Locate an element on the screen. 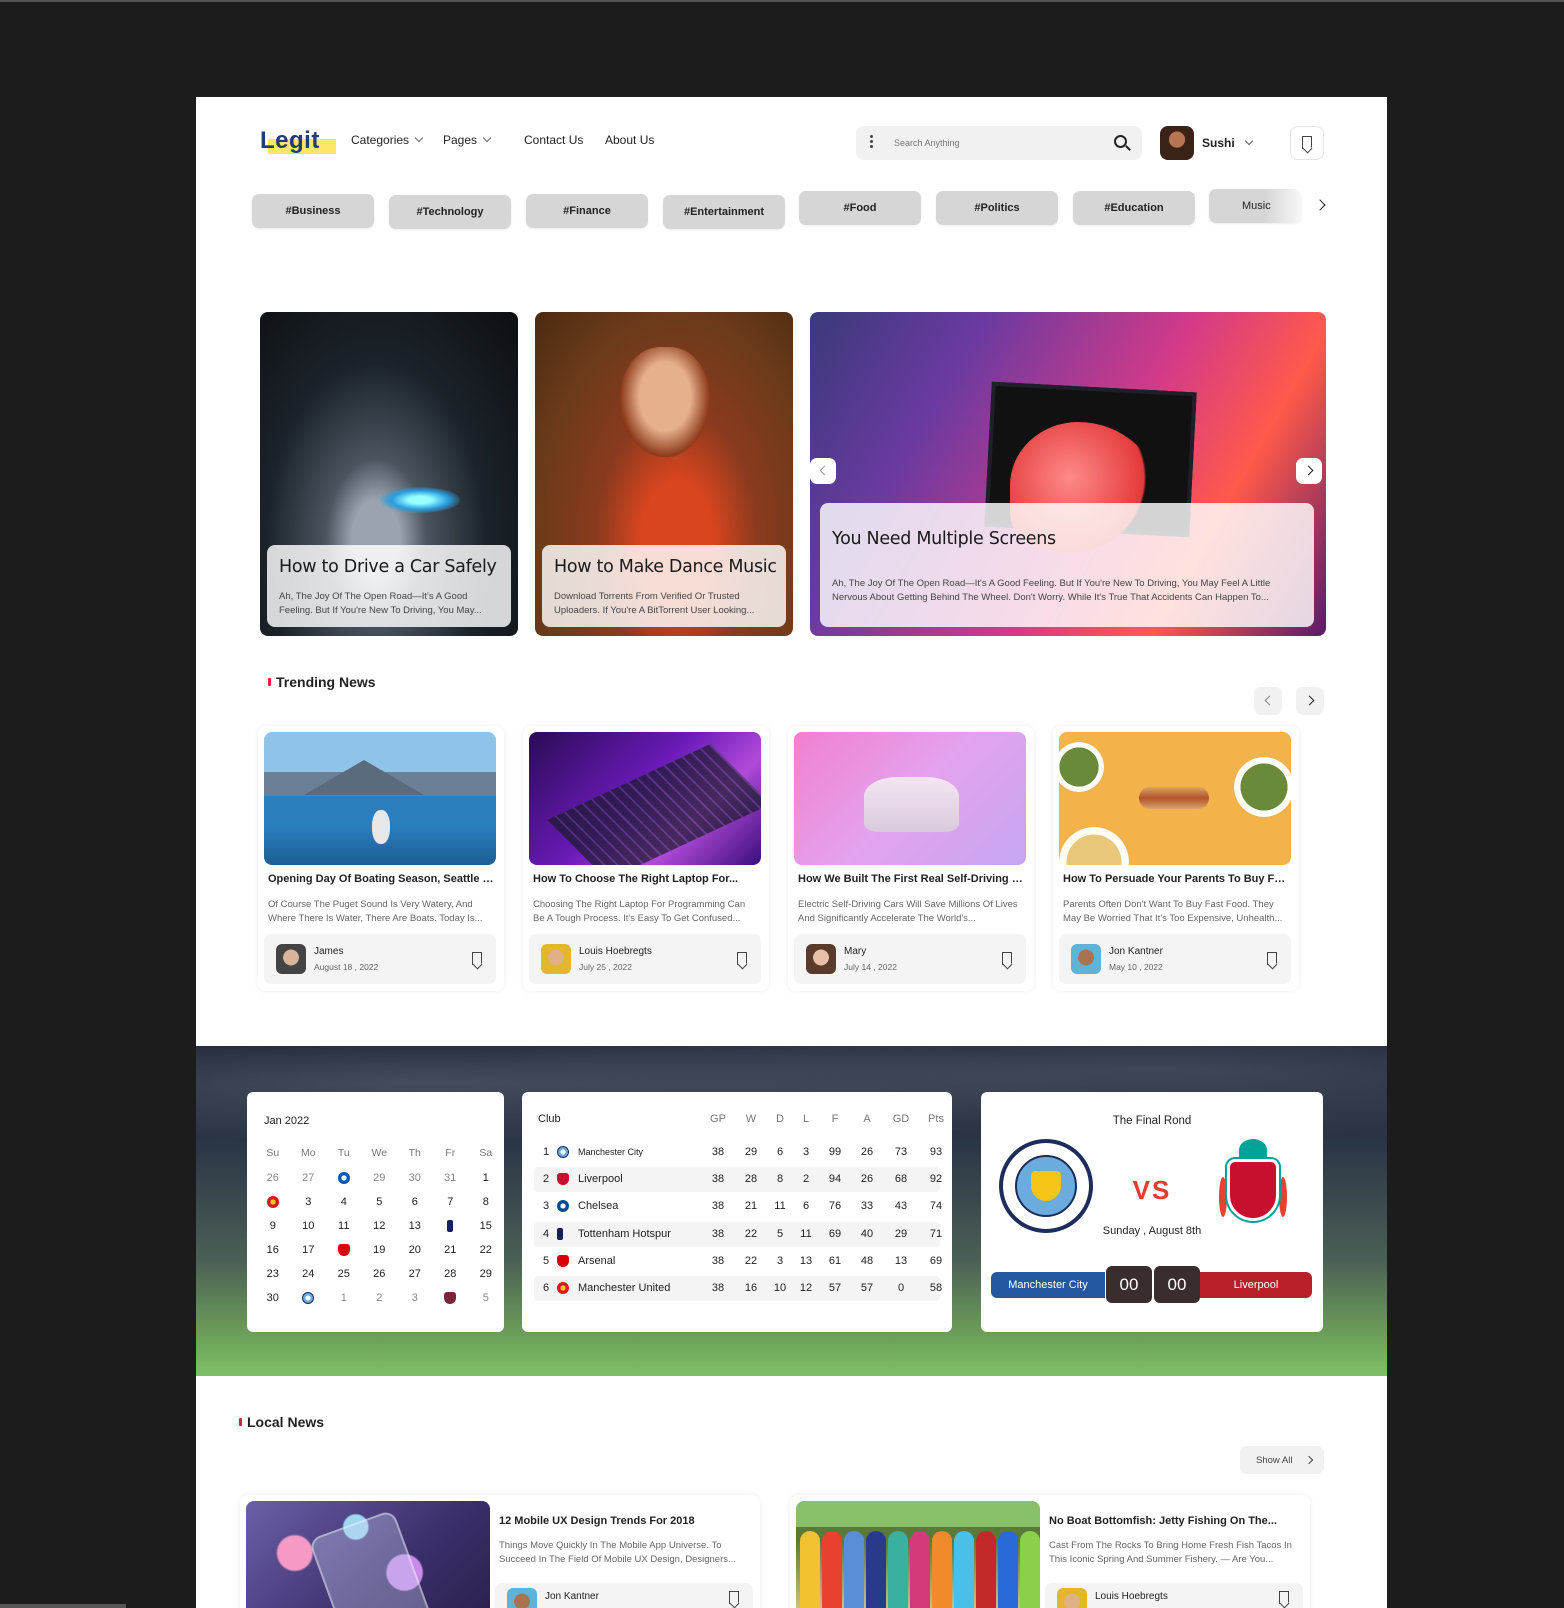  stat-f: 76 is located at coordinates (835, 1206).